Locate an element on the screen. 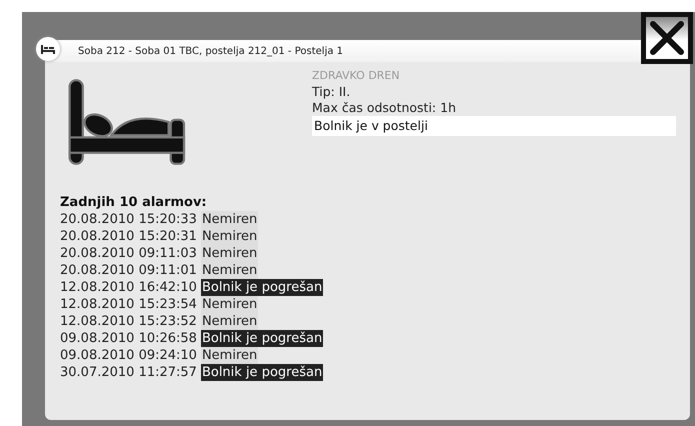  alarm-time: 20.08.2010 09:11:01 is located at coordinates (128, 270).